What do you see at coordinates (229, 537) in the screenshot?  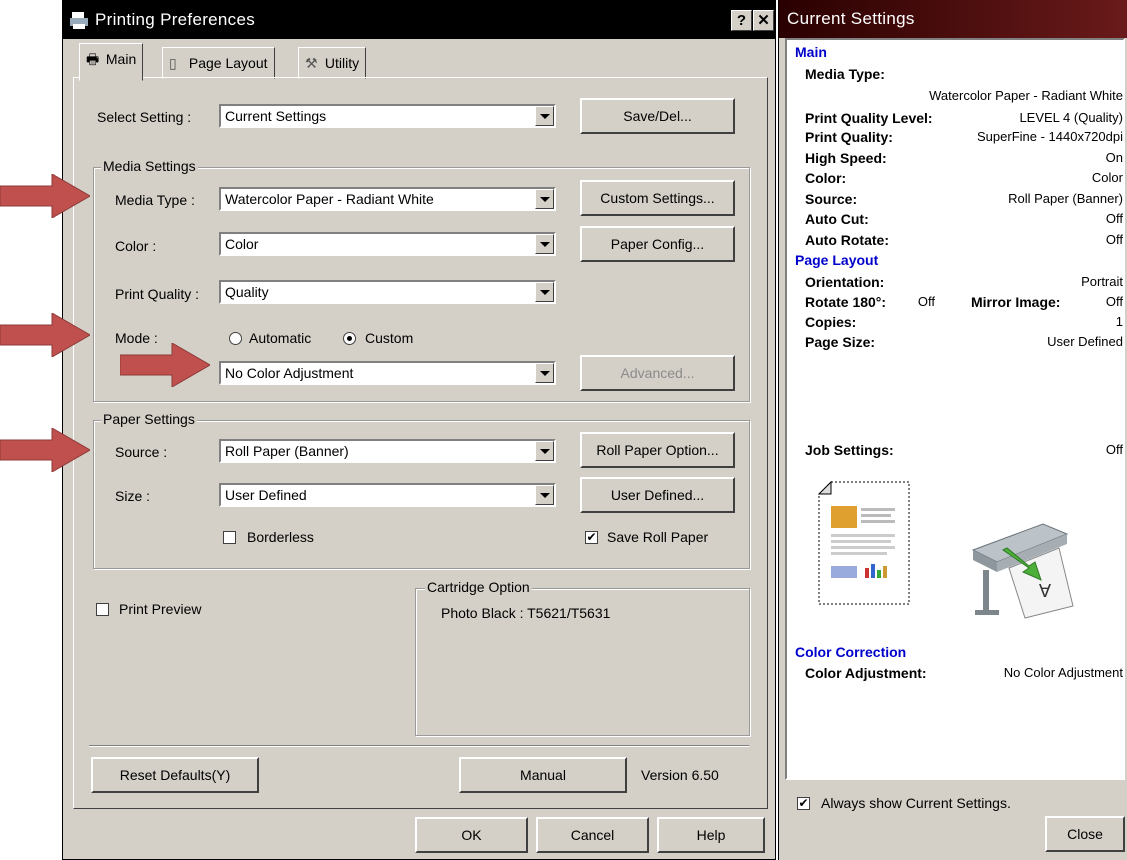 I see `borderless-checkbox` at bounding box center [229, 537].